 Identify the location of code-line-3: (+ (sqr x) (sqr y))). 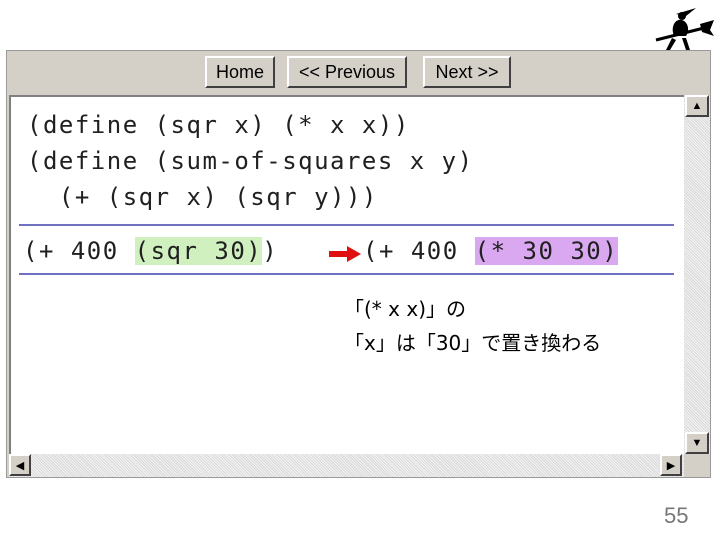
(202, 197).